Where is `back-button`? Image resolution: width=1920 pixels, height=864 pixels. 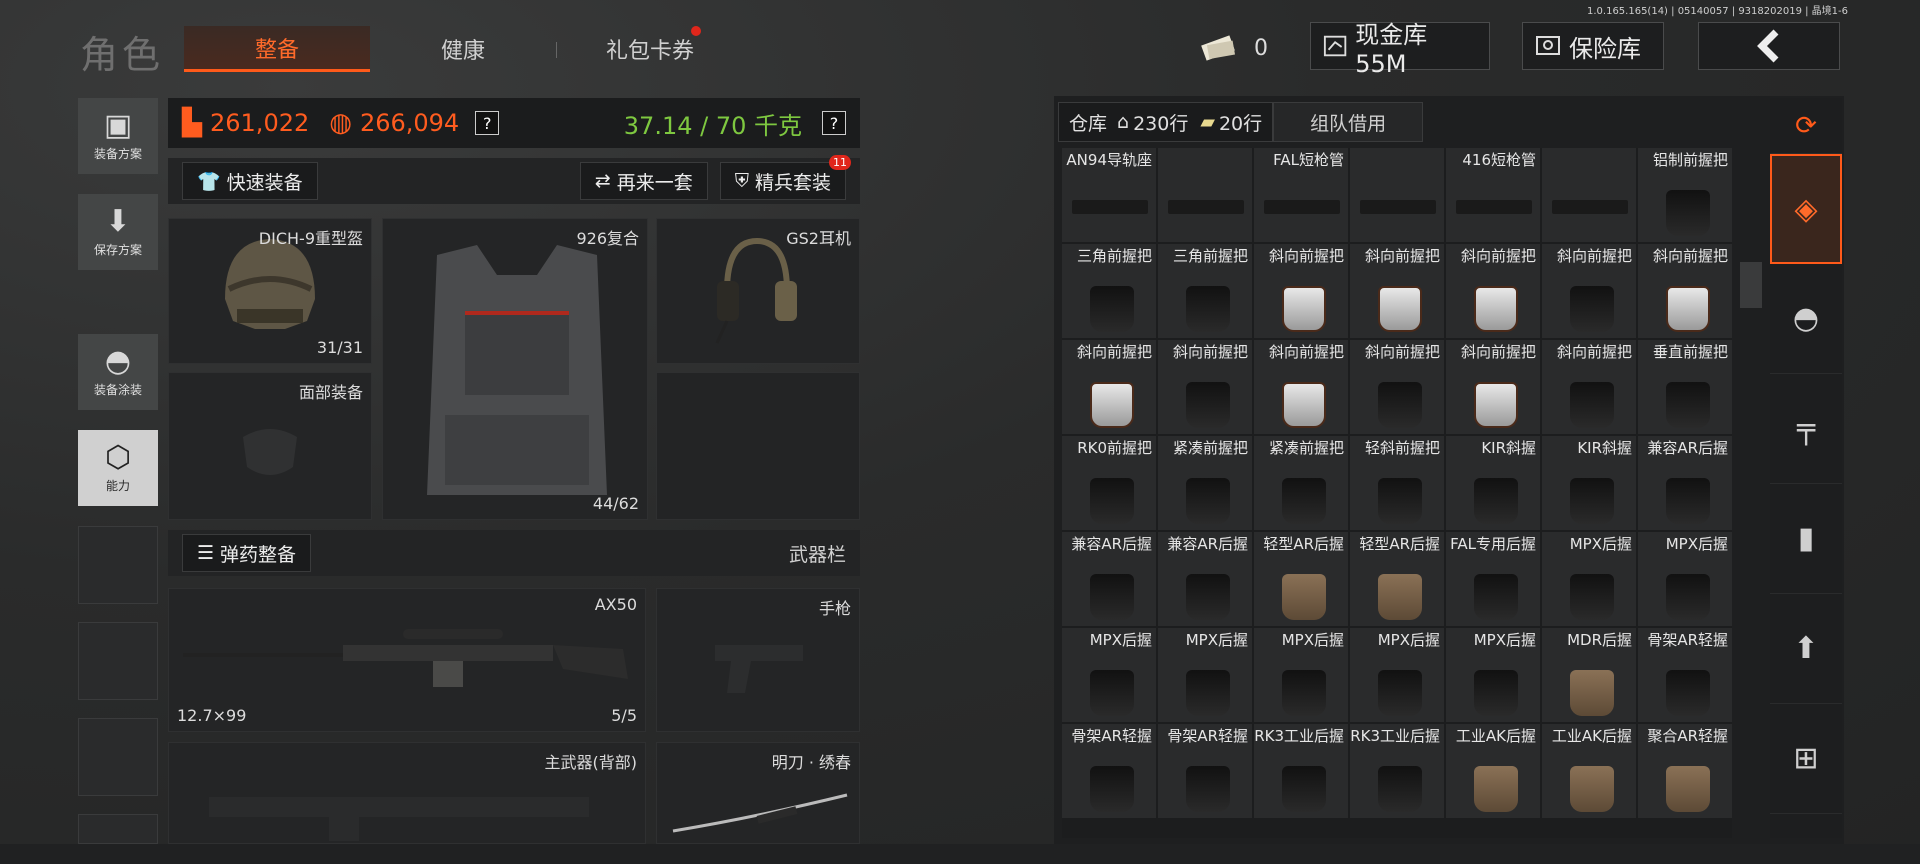
back-button is located at coordinates (1769, 46).